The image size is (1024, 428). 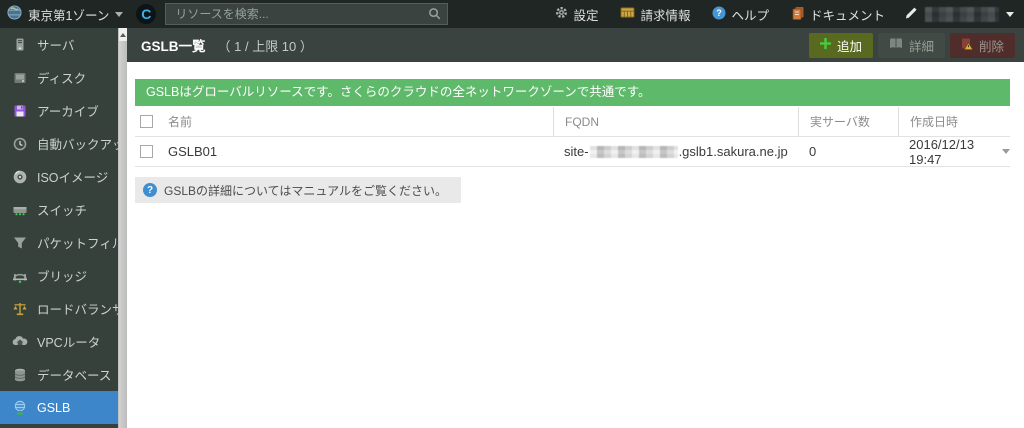 What do you see at coordinates (798, 14) in the screenshot?
I see `document-icon` at bounding box center [798, 14].